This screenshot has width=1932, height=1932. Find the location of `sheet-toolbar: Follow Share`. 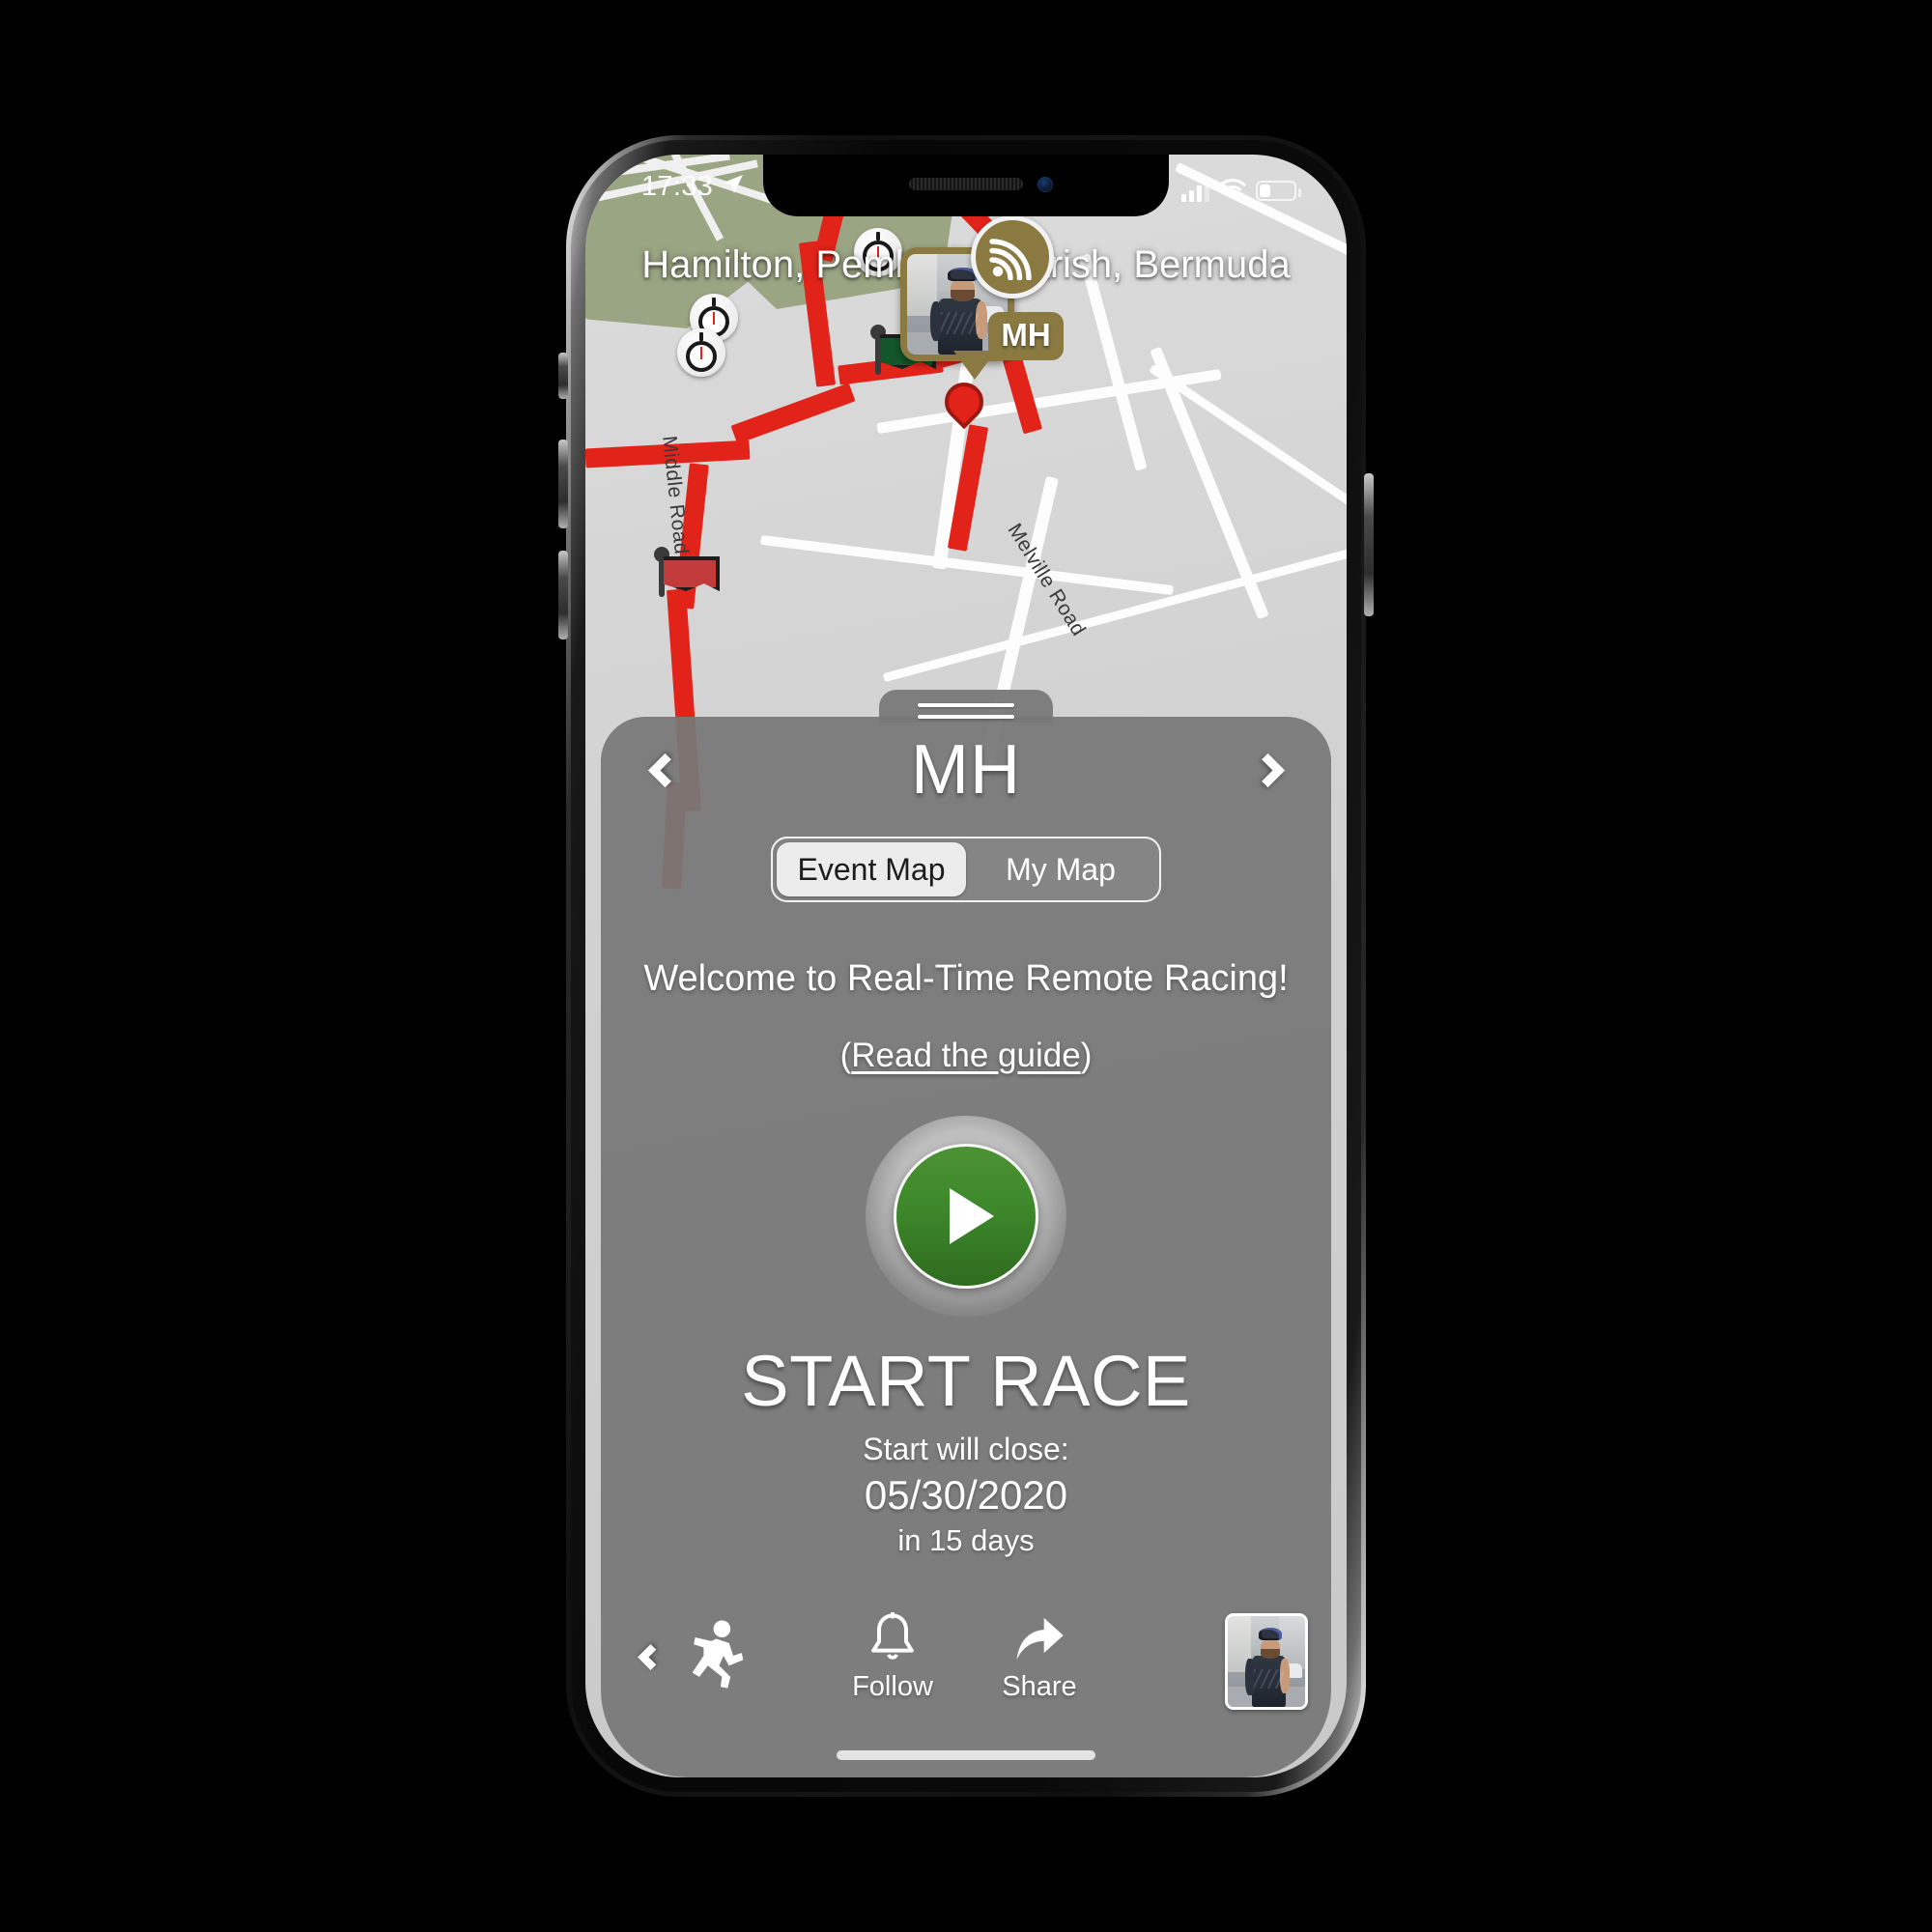

sheet-toolbar: Follow Share is located at coordinates (966, 1660).